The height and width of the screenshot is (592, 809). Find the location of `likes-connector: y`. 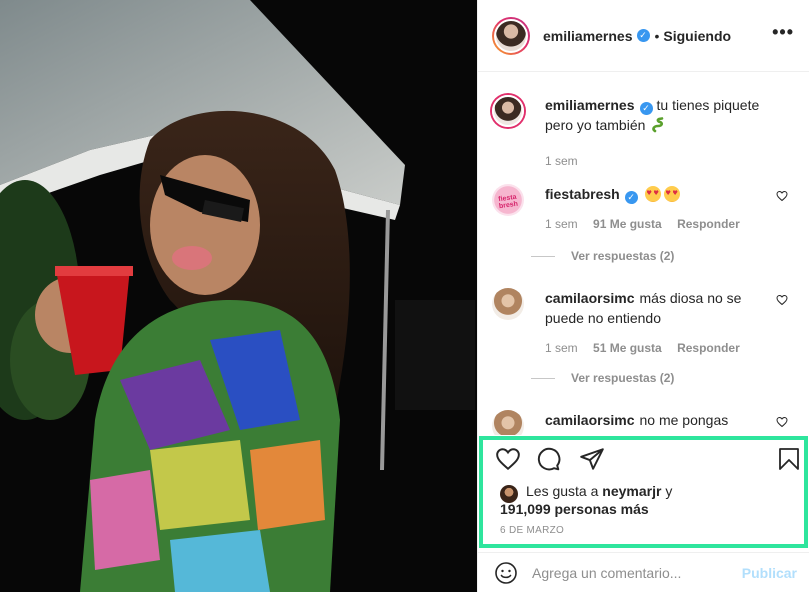

likes-connector: y is located at coordinates (669, 491).